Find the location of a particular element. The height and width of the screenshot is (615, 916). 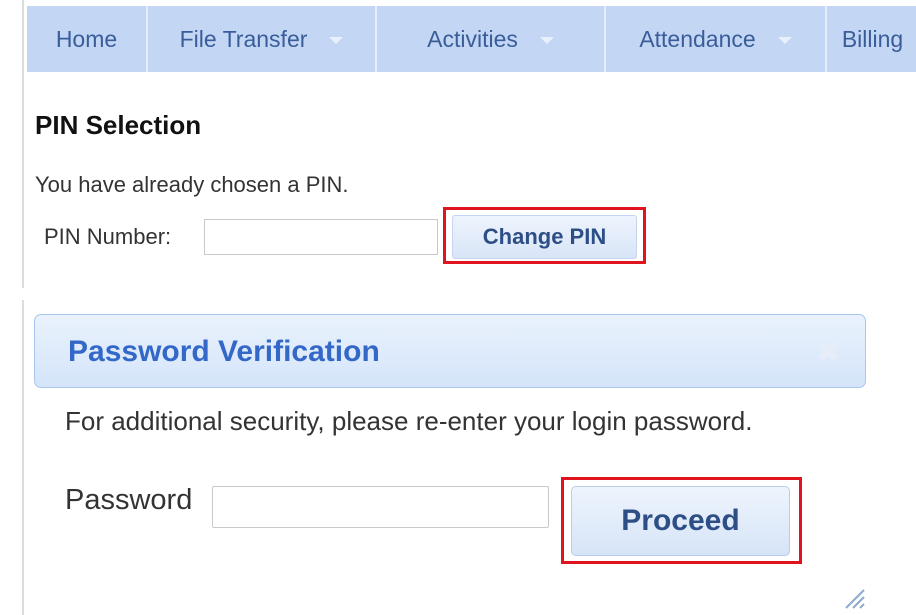

pin-status-text: You have already chosen a PIN. is located at coordinates (192, 184).